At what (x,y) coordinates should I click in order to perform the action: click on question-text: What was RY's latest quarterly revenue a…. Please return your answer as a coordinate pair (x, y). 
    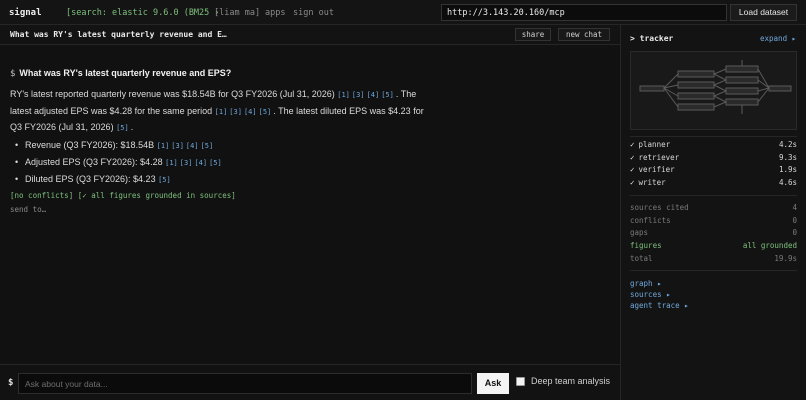
    Looking at the image, I should click on (125, 73).